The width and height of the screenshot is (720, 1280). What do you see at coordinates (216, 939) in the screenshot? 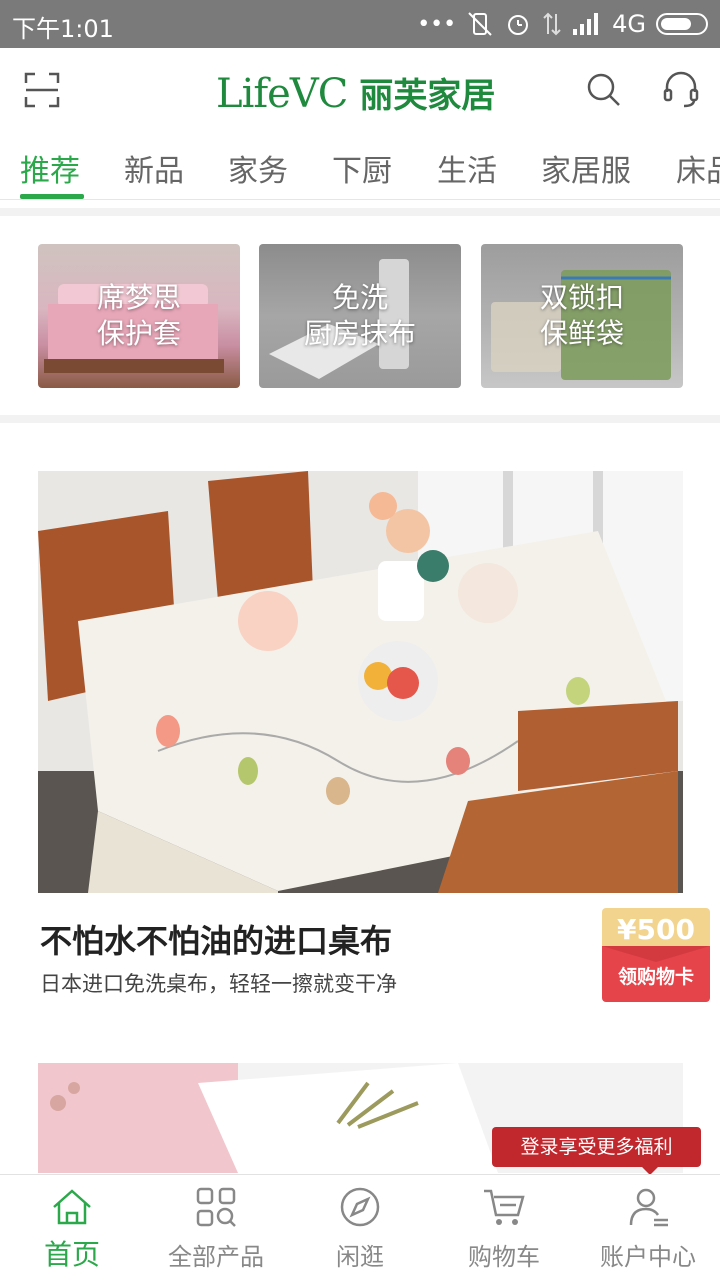
I see `featured-product-title: 不怕水不怕油的进口桌布` at bounding box center [216, 939].